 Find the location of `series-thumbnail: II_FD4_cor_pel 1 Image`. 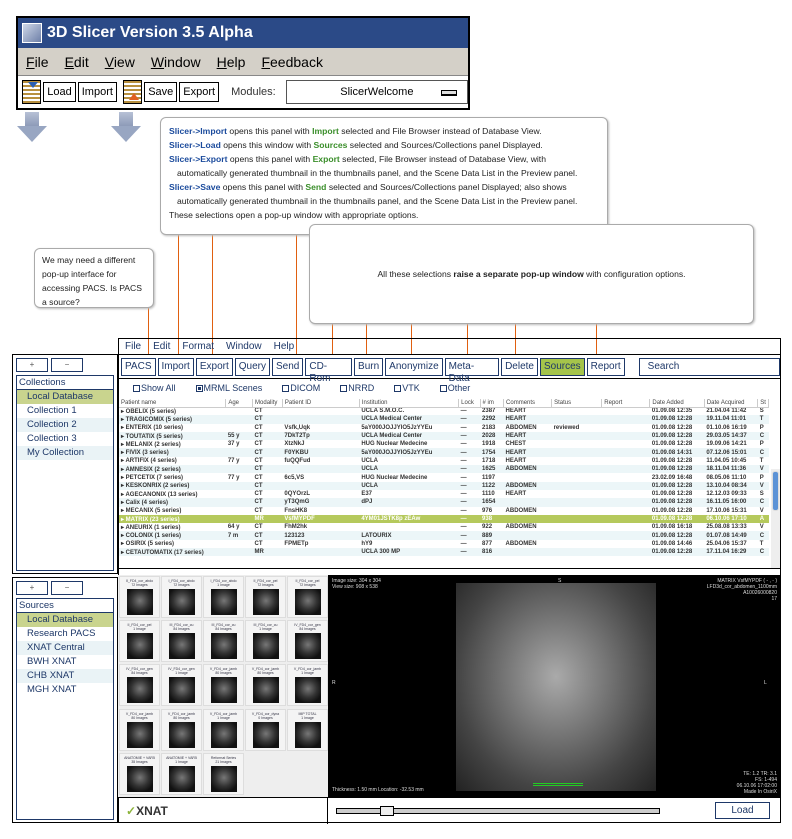

series-thumbnail: II_FD4_cor_pel 1 Image is located at coordinates (139, 641).